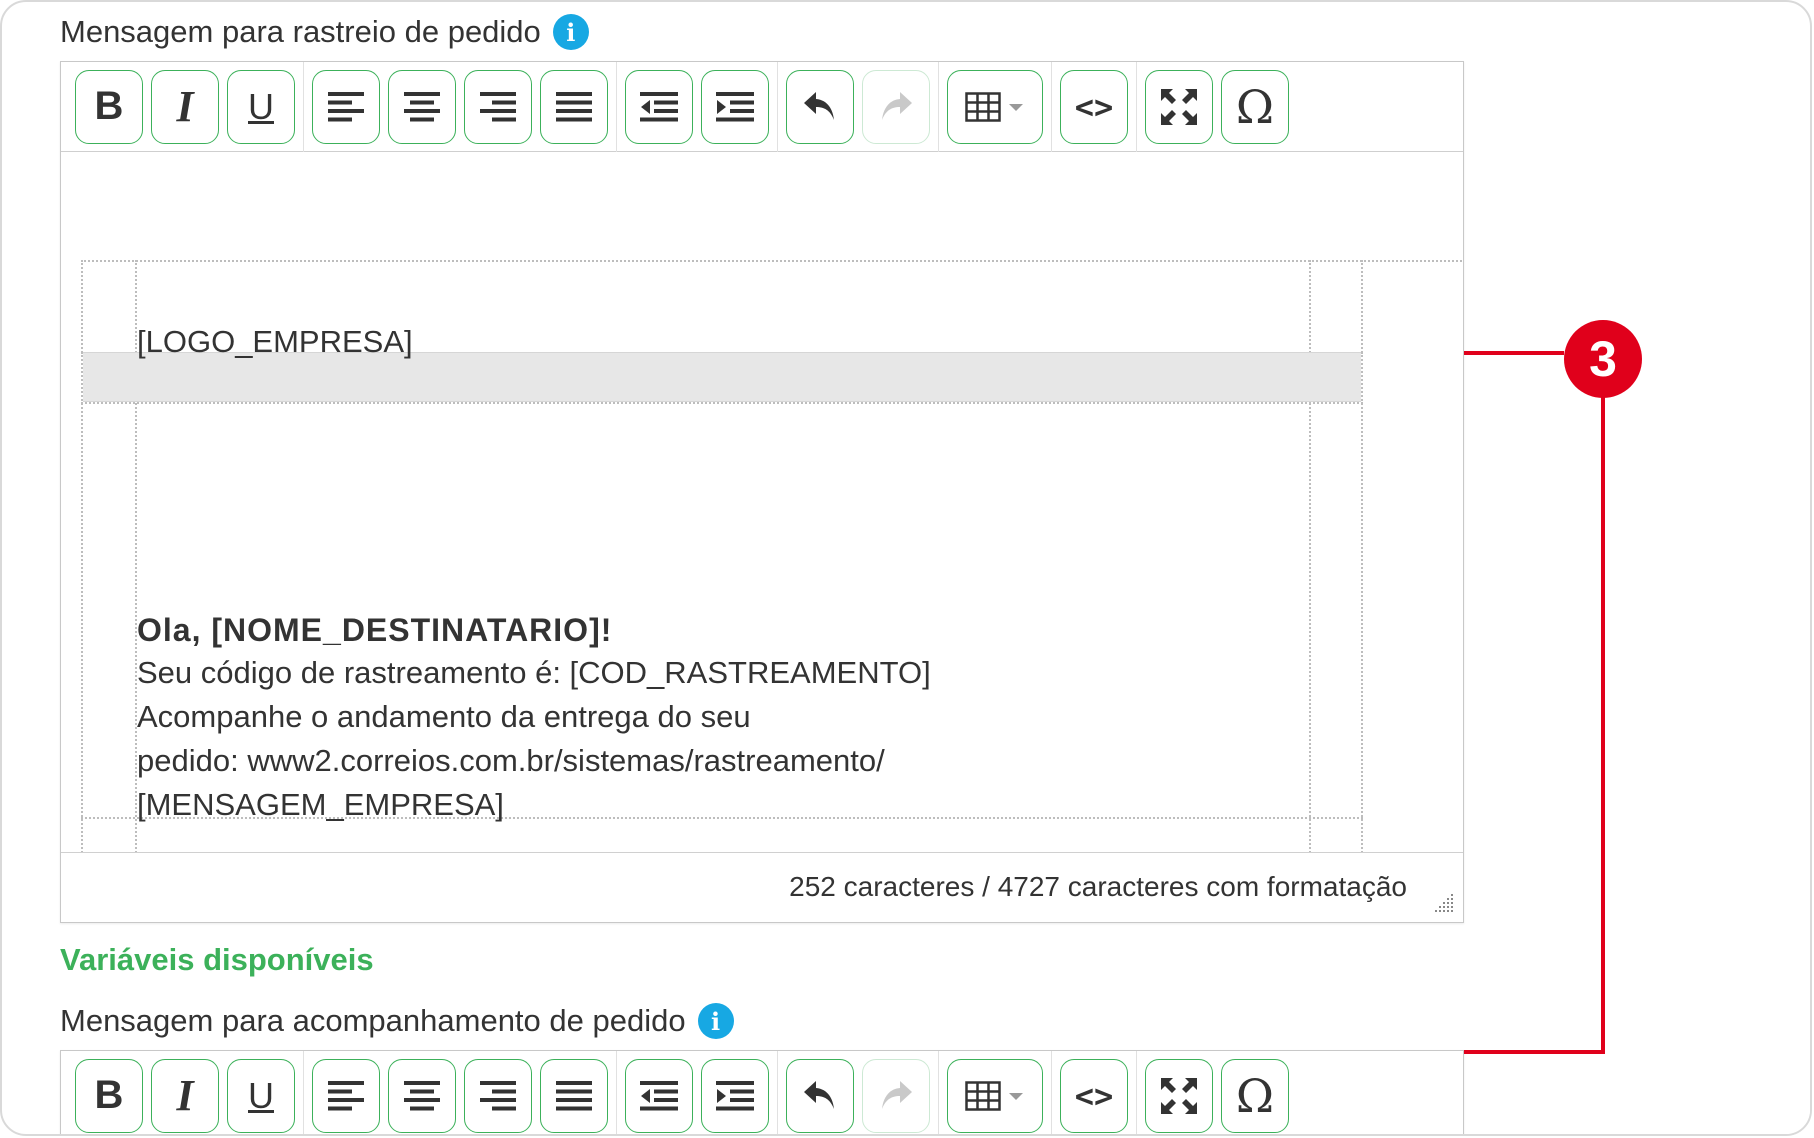  What do you see at coordinates (373, 1020) in the screenshot?
I see `follow-up-message-label-text: Mensagem para acompanhamento de pedido` at bounding box center [373, 1020].